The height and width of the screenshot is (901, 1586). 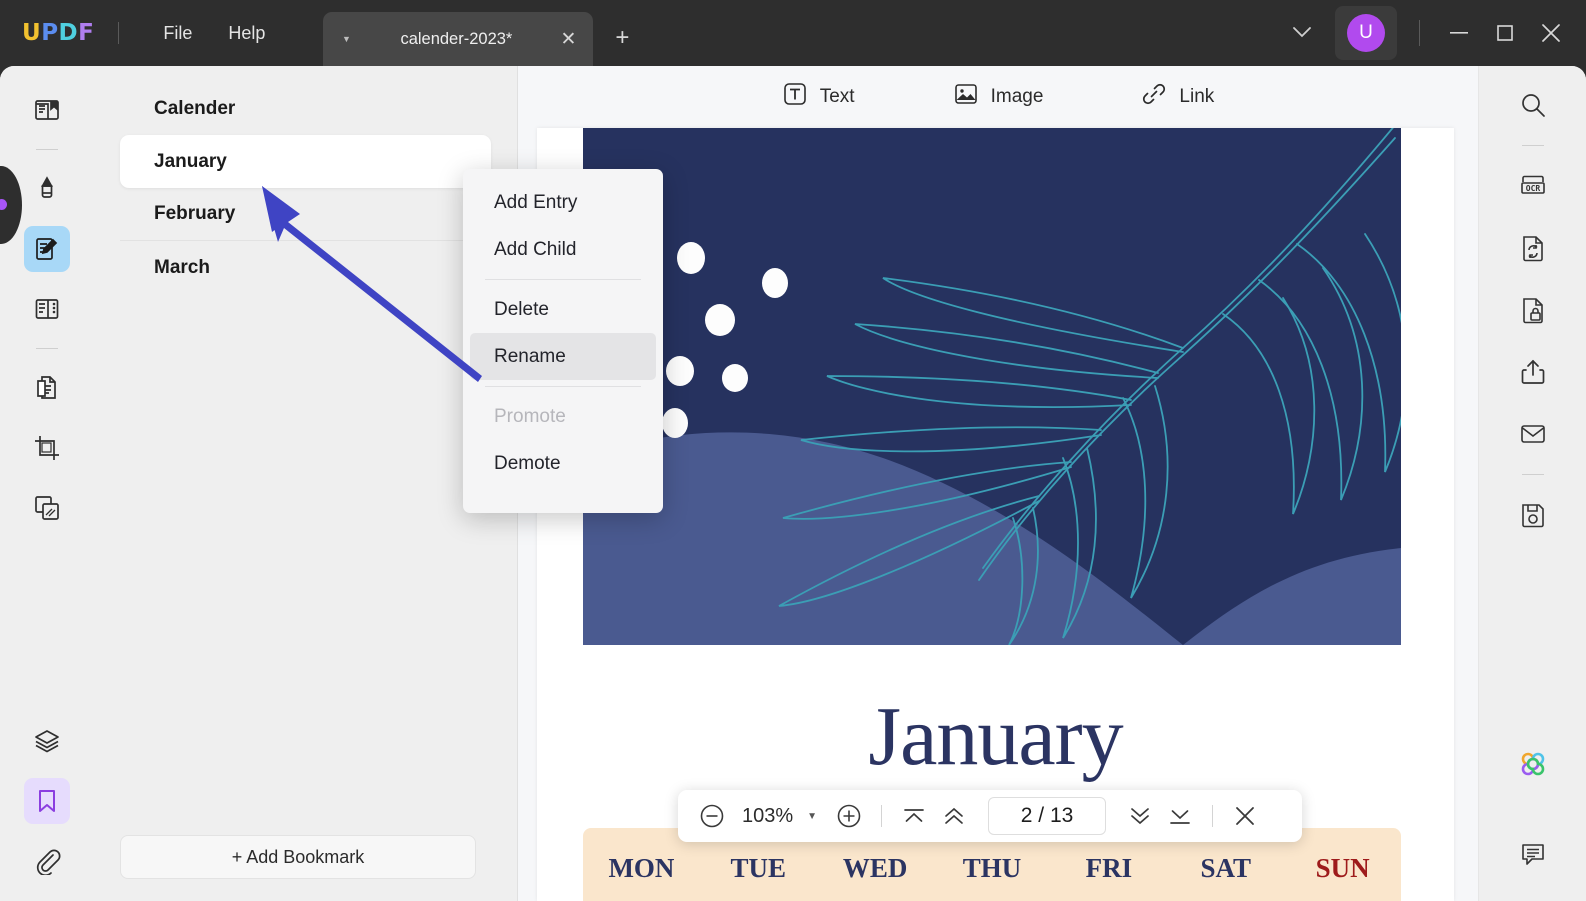 What do you see at coordinates (3, 204) in the screenshot?
I see `collapse-handle-dot` at bounding box center [3, 204].